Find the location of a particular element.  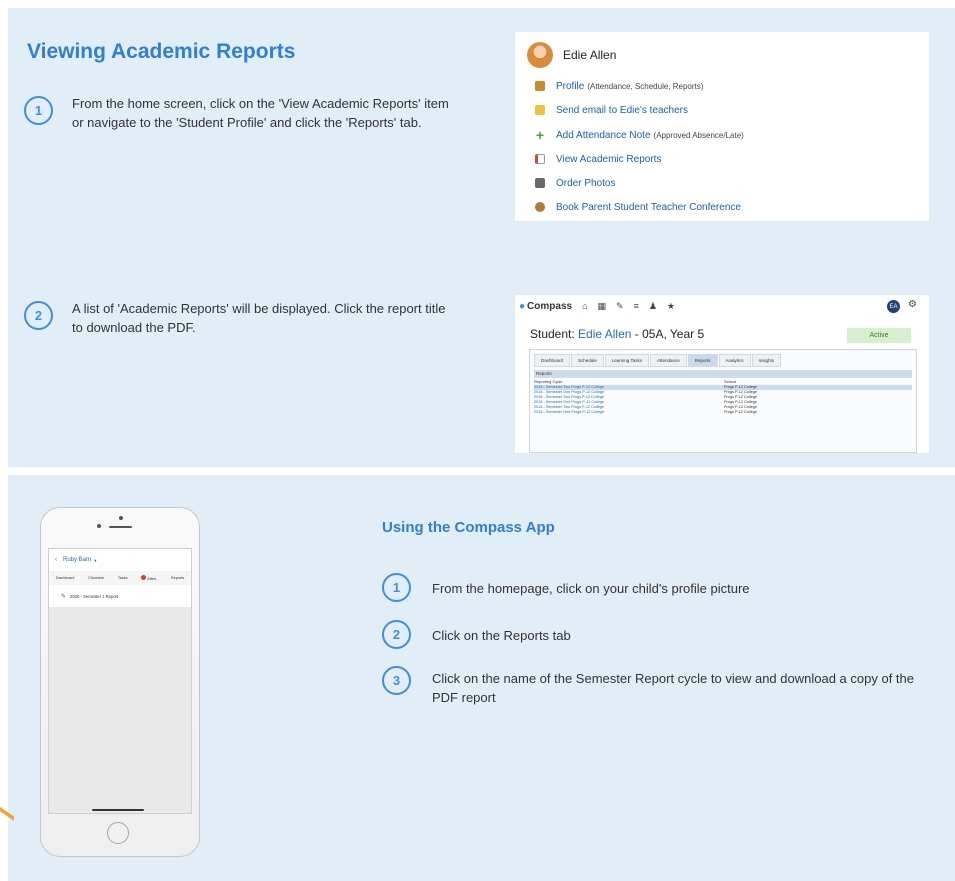

app-step-3-badge: 3 is located at coordinates (396, 680).